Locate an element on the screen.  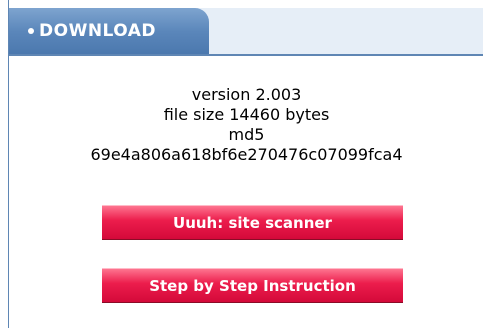
instructions-button: Step by Step Instruction is located at coordinates (252, 285).